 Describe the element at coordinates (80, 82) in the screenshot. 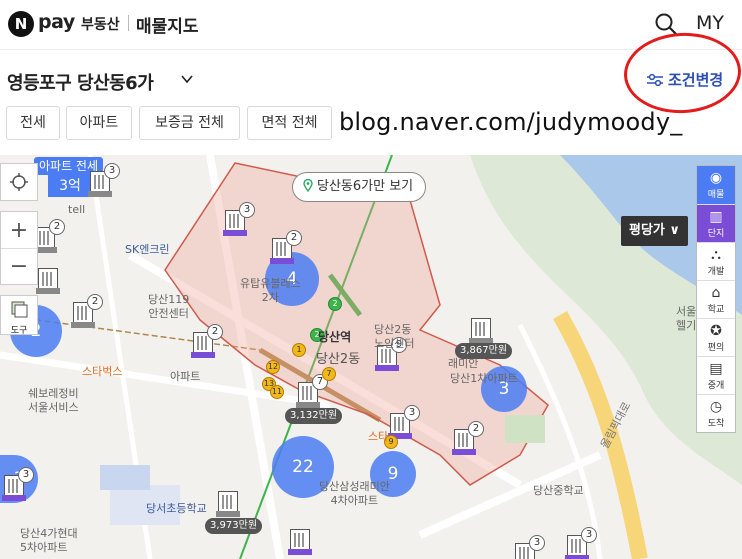

I see `location-title: 영등포구 당산동6가` at that location.